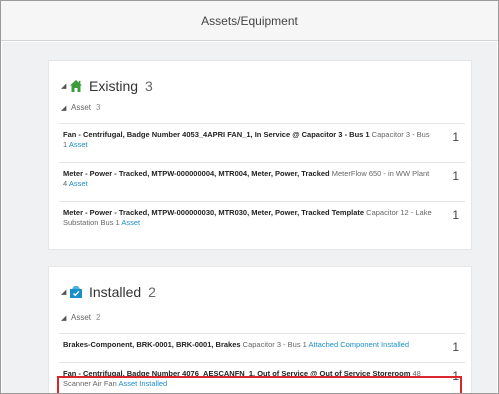 The image size is (499, 394). Describe the element at coordinates (149, 86) in the screenshot. I see `existing-section-count: 3` at that location.